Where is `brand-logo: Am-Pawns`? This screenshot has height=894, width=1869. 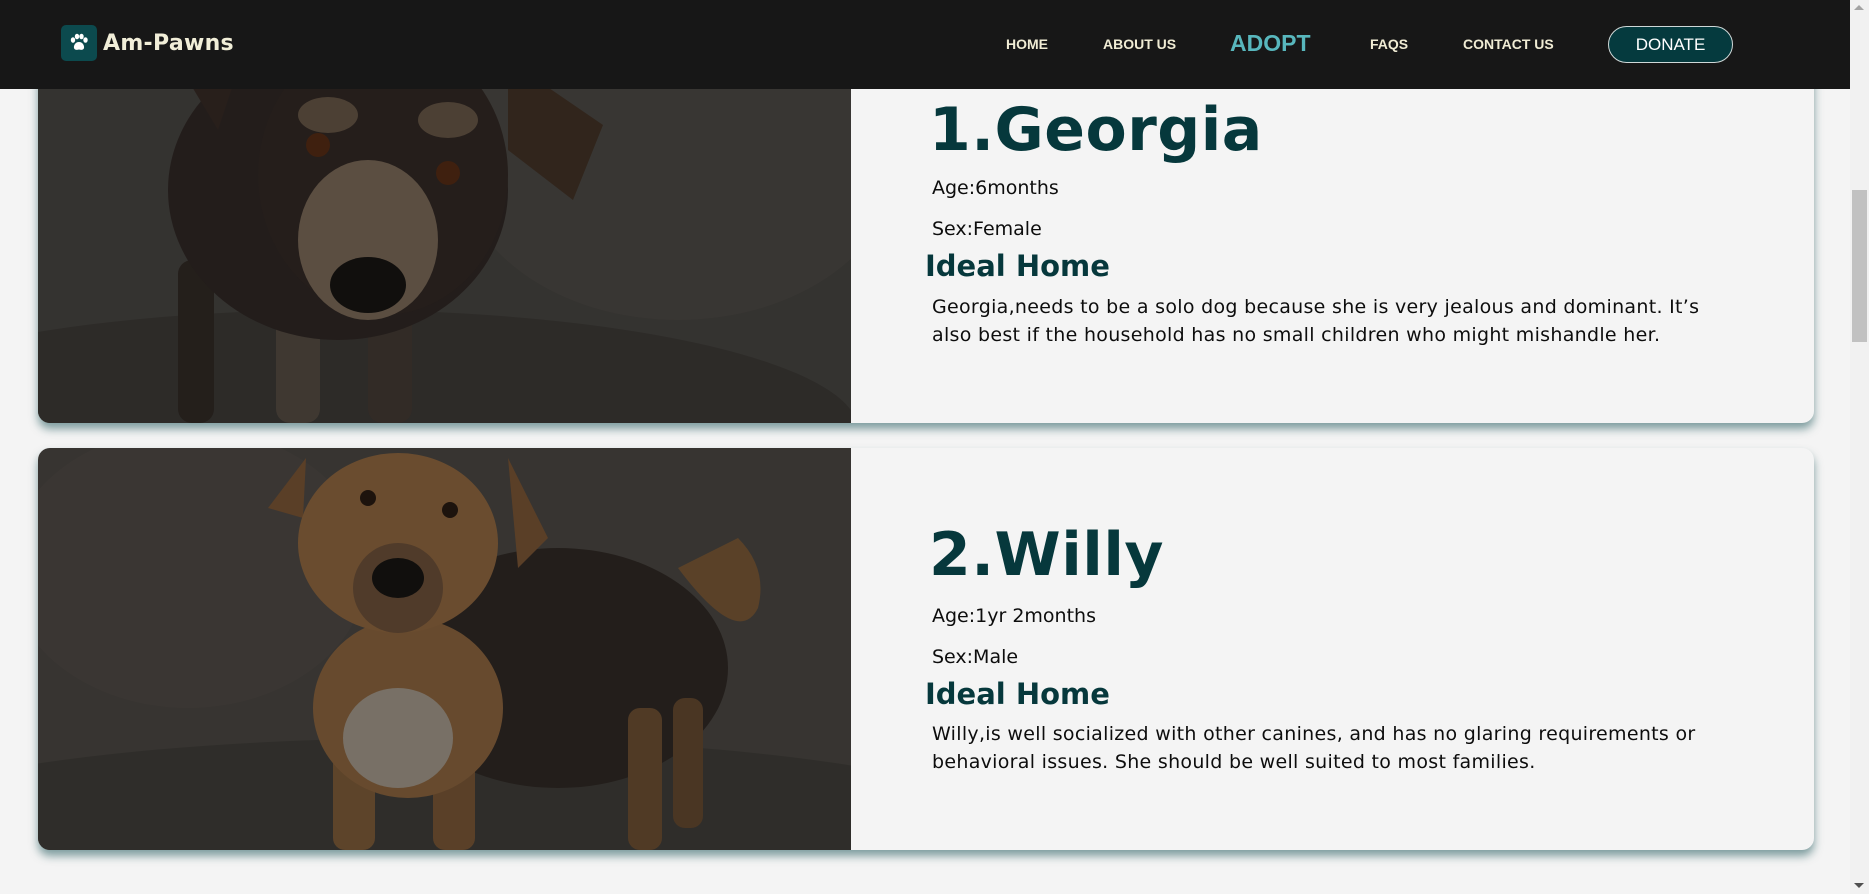 brand-logo: Am-Pawns is located at coordinates (147, 43).